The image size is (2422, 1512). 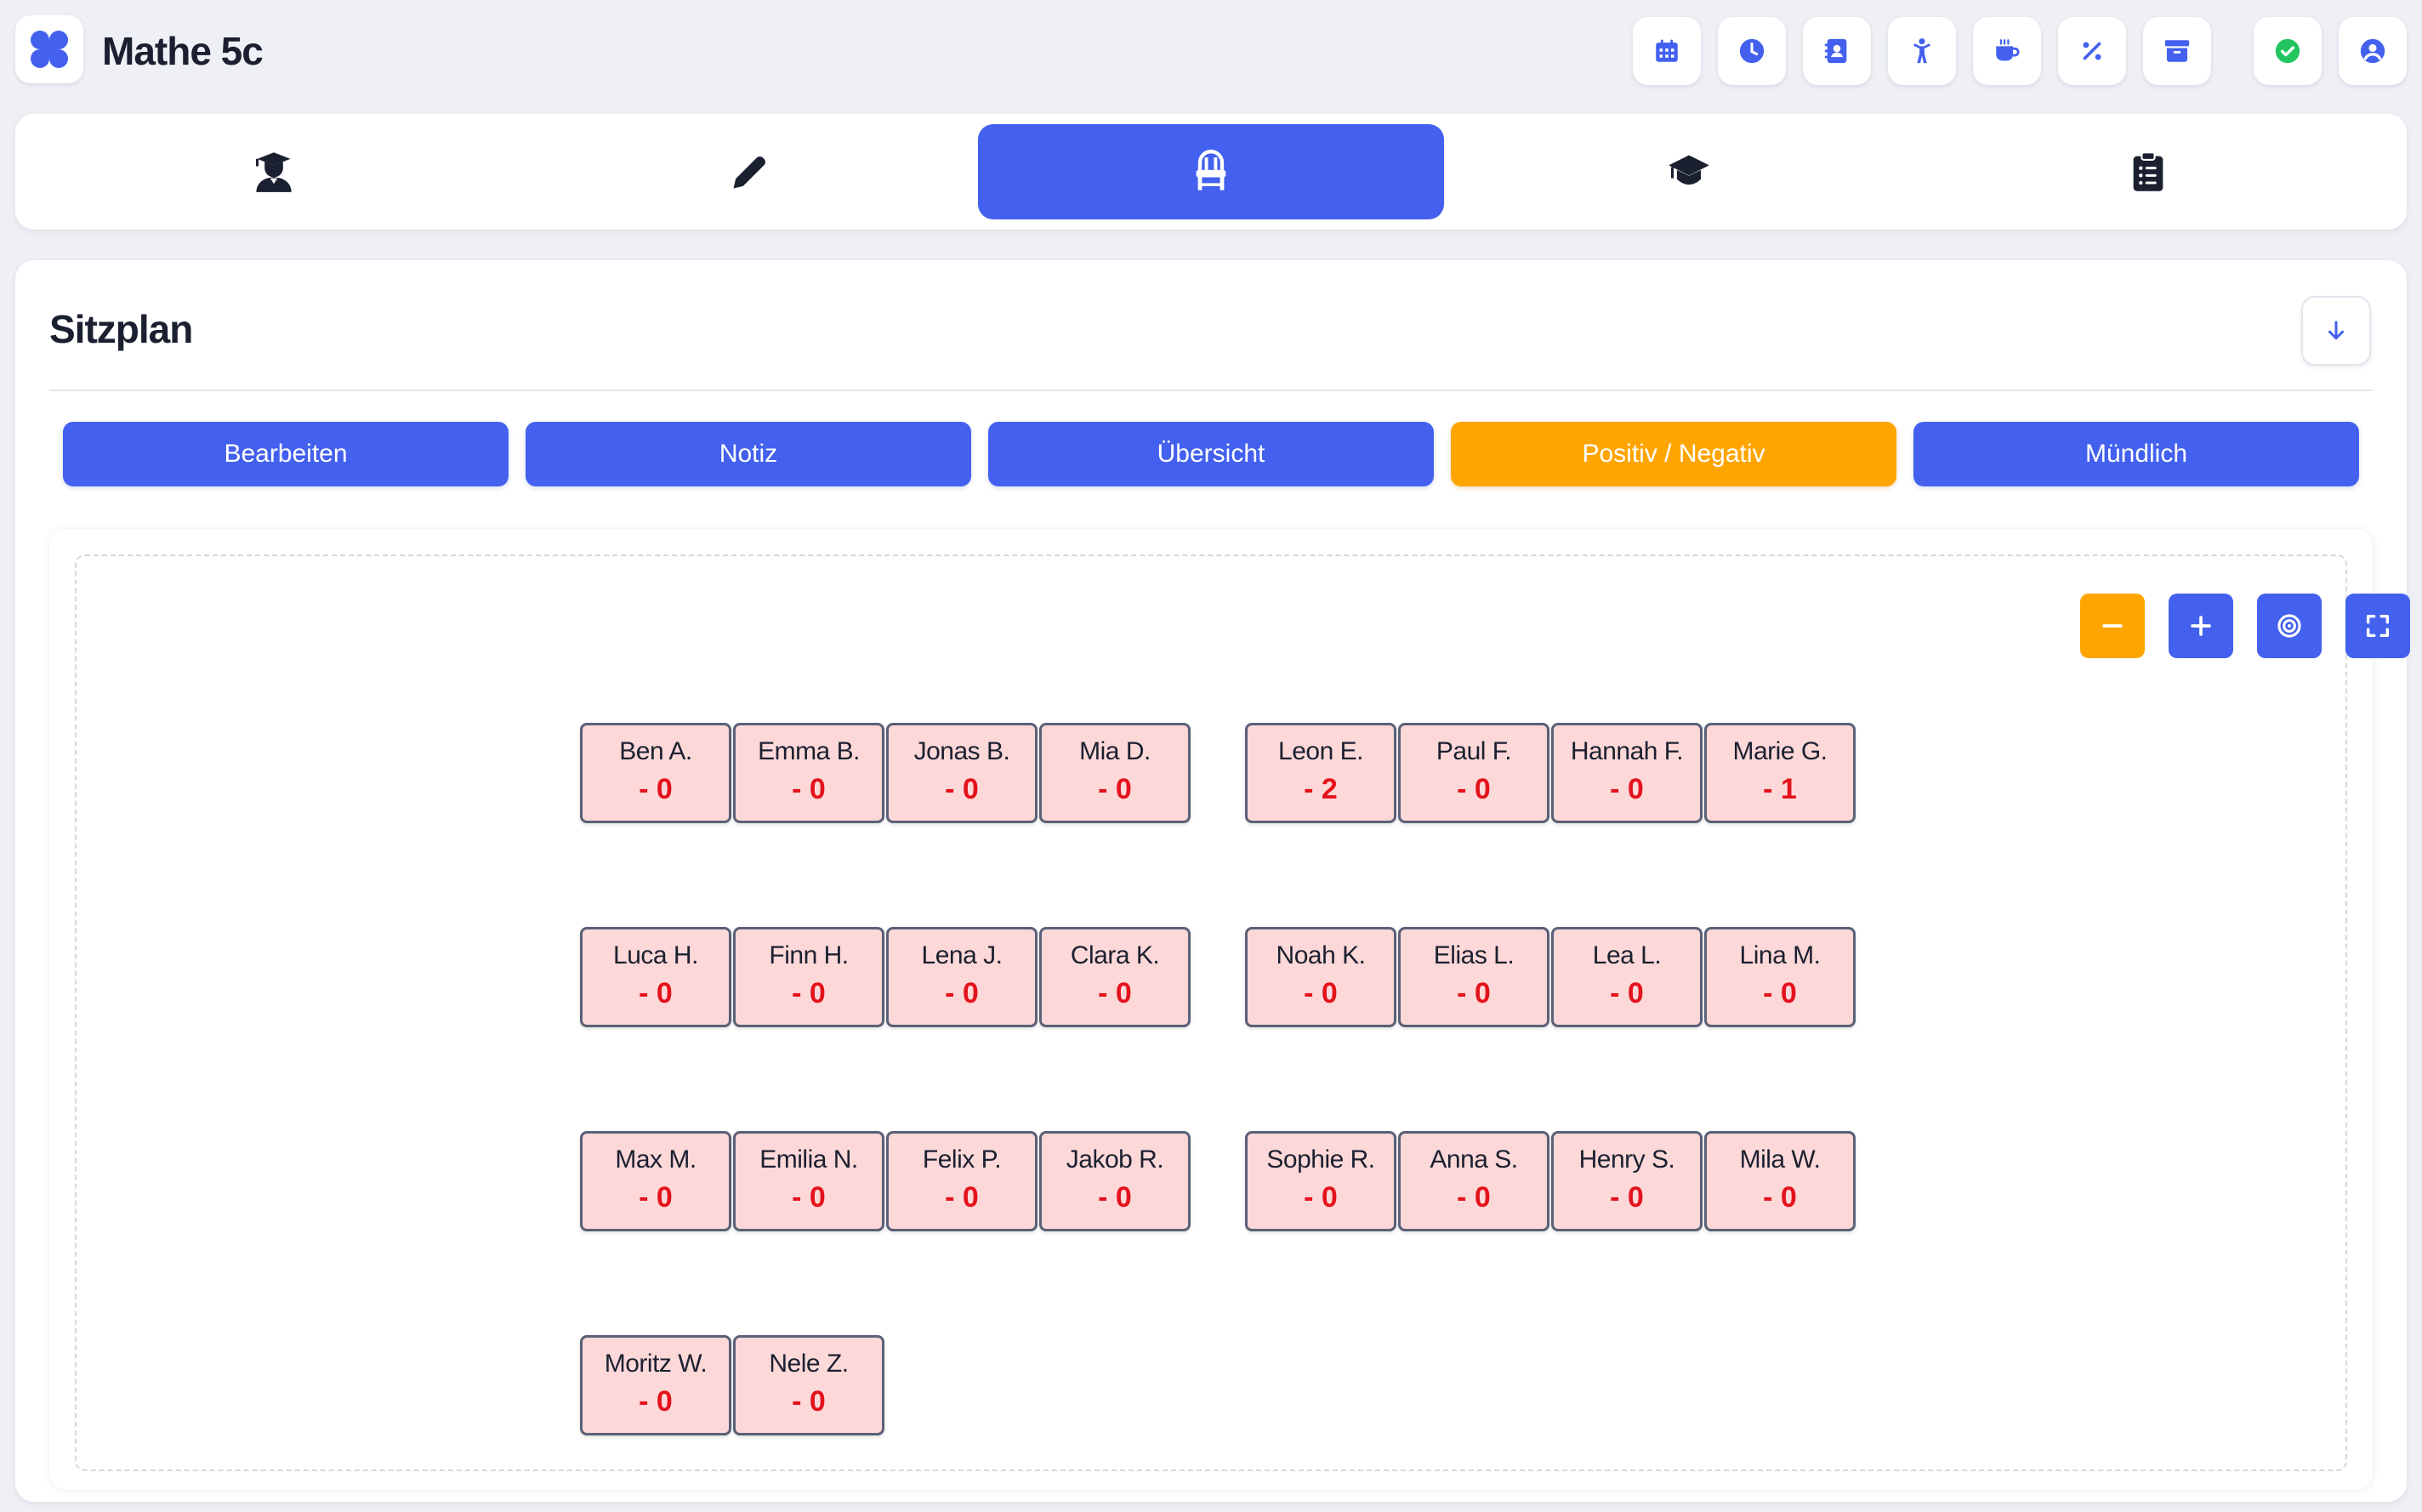 I want to click on seat-card: Finn H. - 0, so click(x=808, y=977).